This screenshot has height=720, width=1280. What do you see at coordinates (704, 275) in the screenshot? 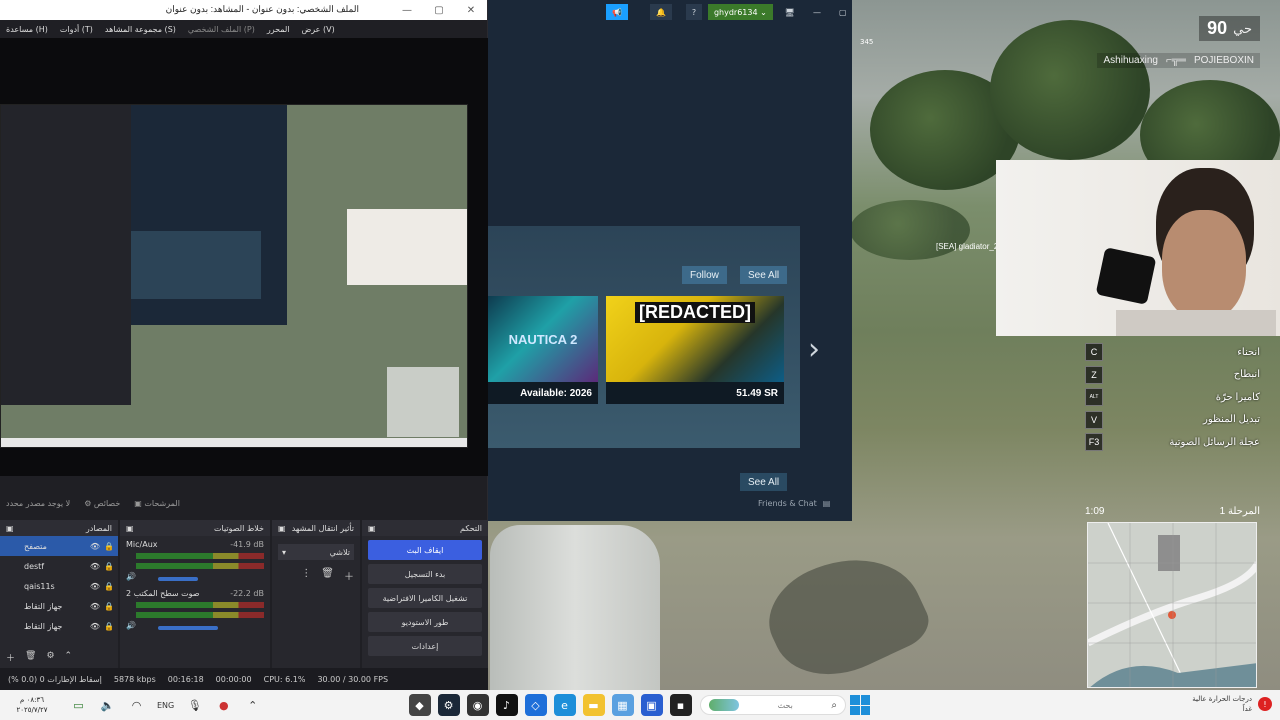
I see `follow-button: Follow` at bounding box center [704, 275].